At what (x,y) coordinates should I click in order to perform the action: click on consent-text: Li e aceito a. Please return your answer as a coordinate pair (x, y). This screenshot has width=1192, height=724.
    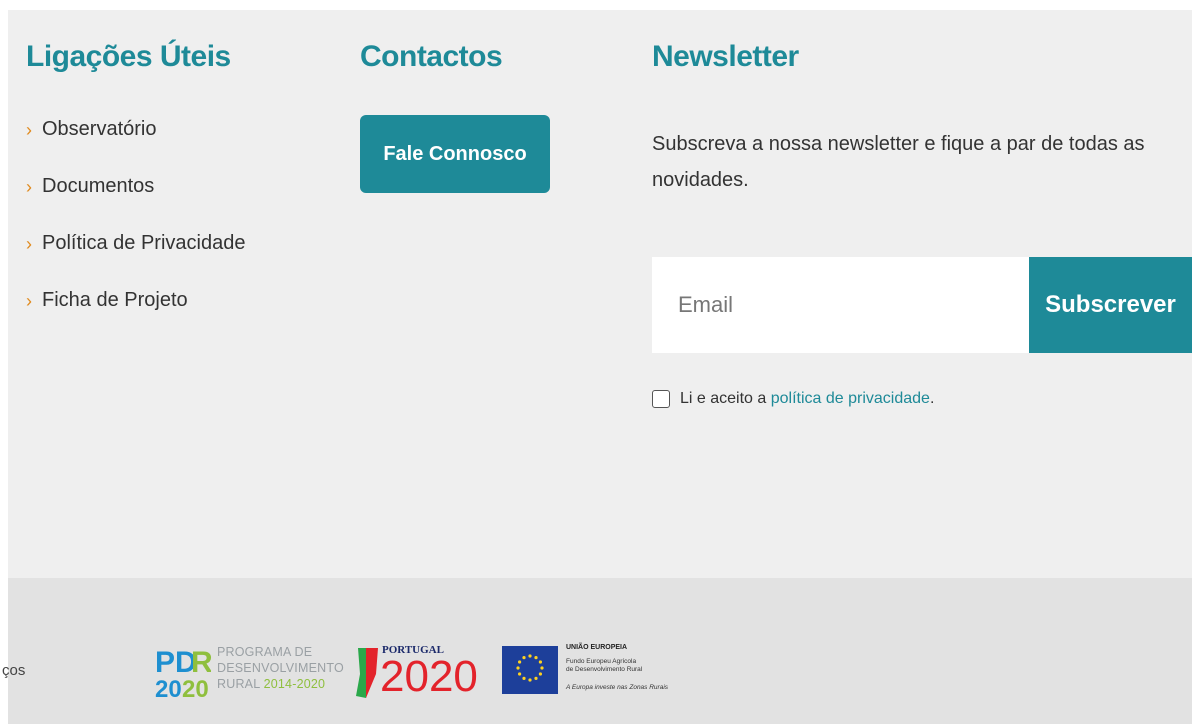
    Looking at the image, I should click on (725, 398).